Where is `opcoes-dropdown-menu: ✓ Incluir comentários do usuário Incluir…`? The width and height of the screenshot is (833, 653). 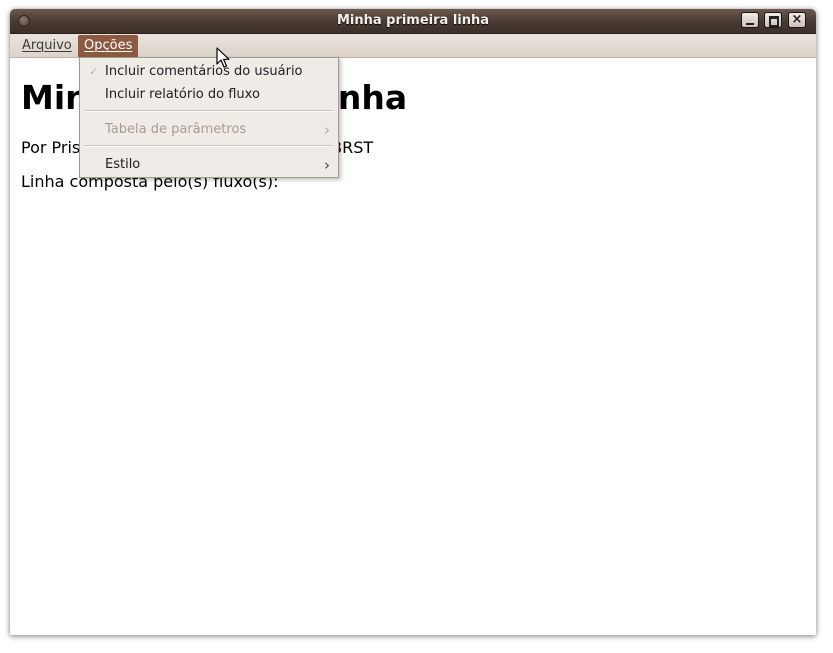
opcoes-dropdown-menu: ✓ Incluir comentários do usuário Incluir… is located at coordinates (209, 117).